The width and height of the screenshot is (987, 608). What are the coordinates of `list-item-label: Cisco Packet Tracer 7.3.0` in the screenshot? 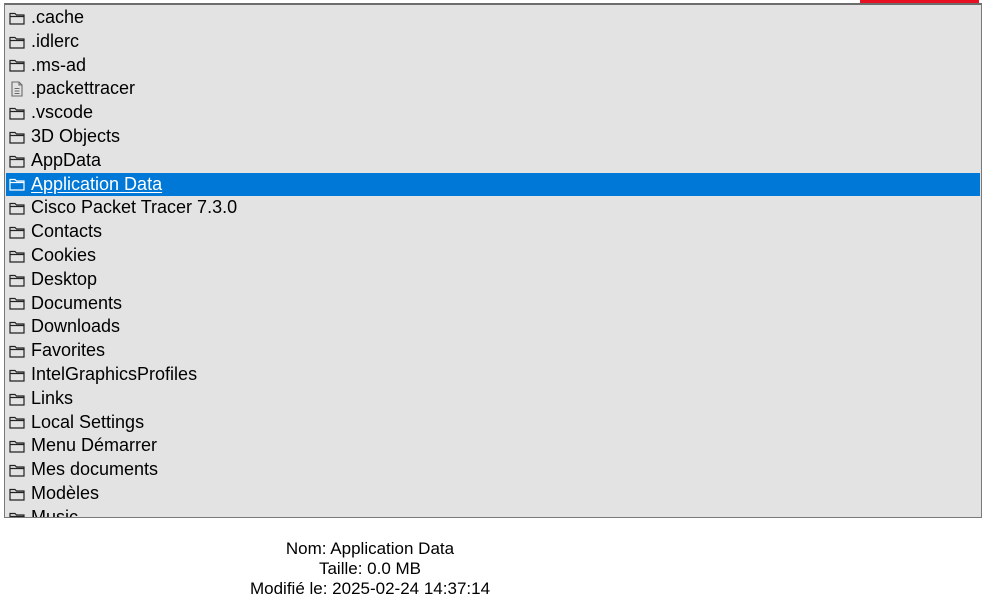 It's located at (134, 207).